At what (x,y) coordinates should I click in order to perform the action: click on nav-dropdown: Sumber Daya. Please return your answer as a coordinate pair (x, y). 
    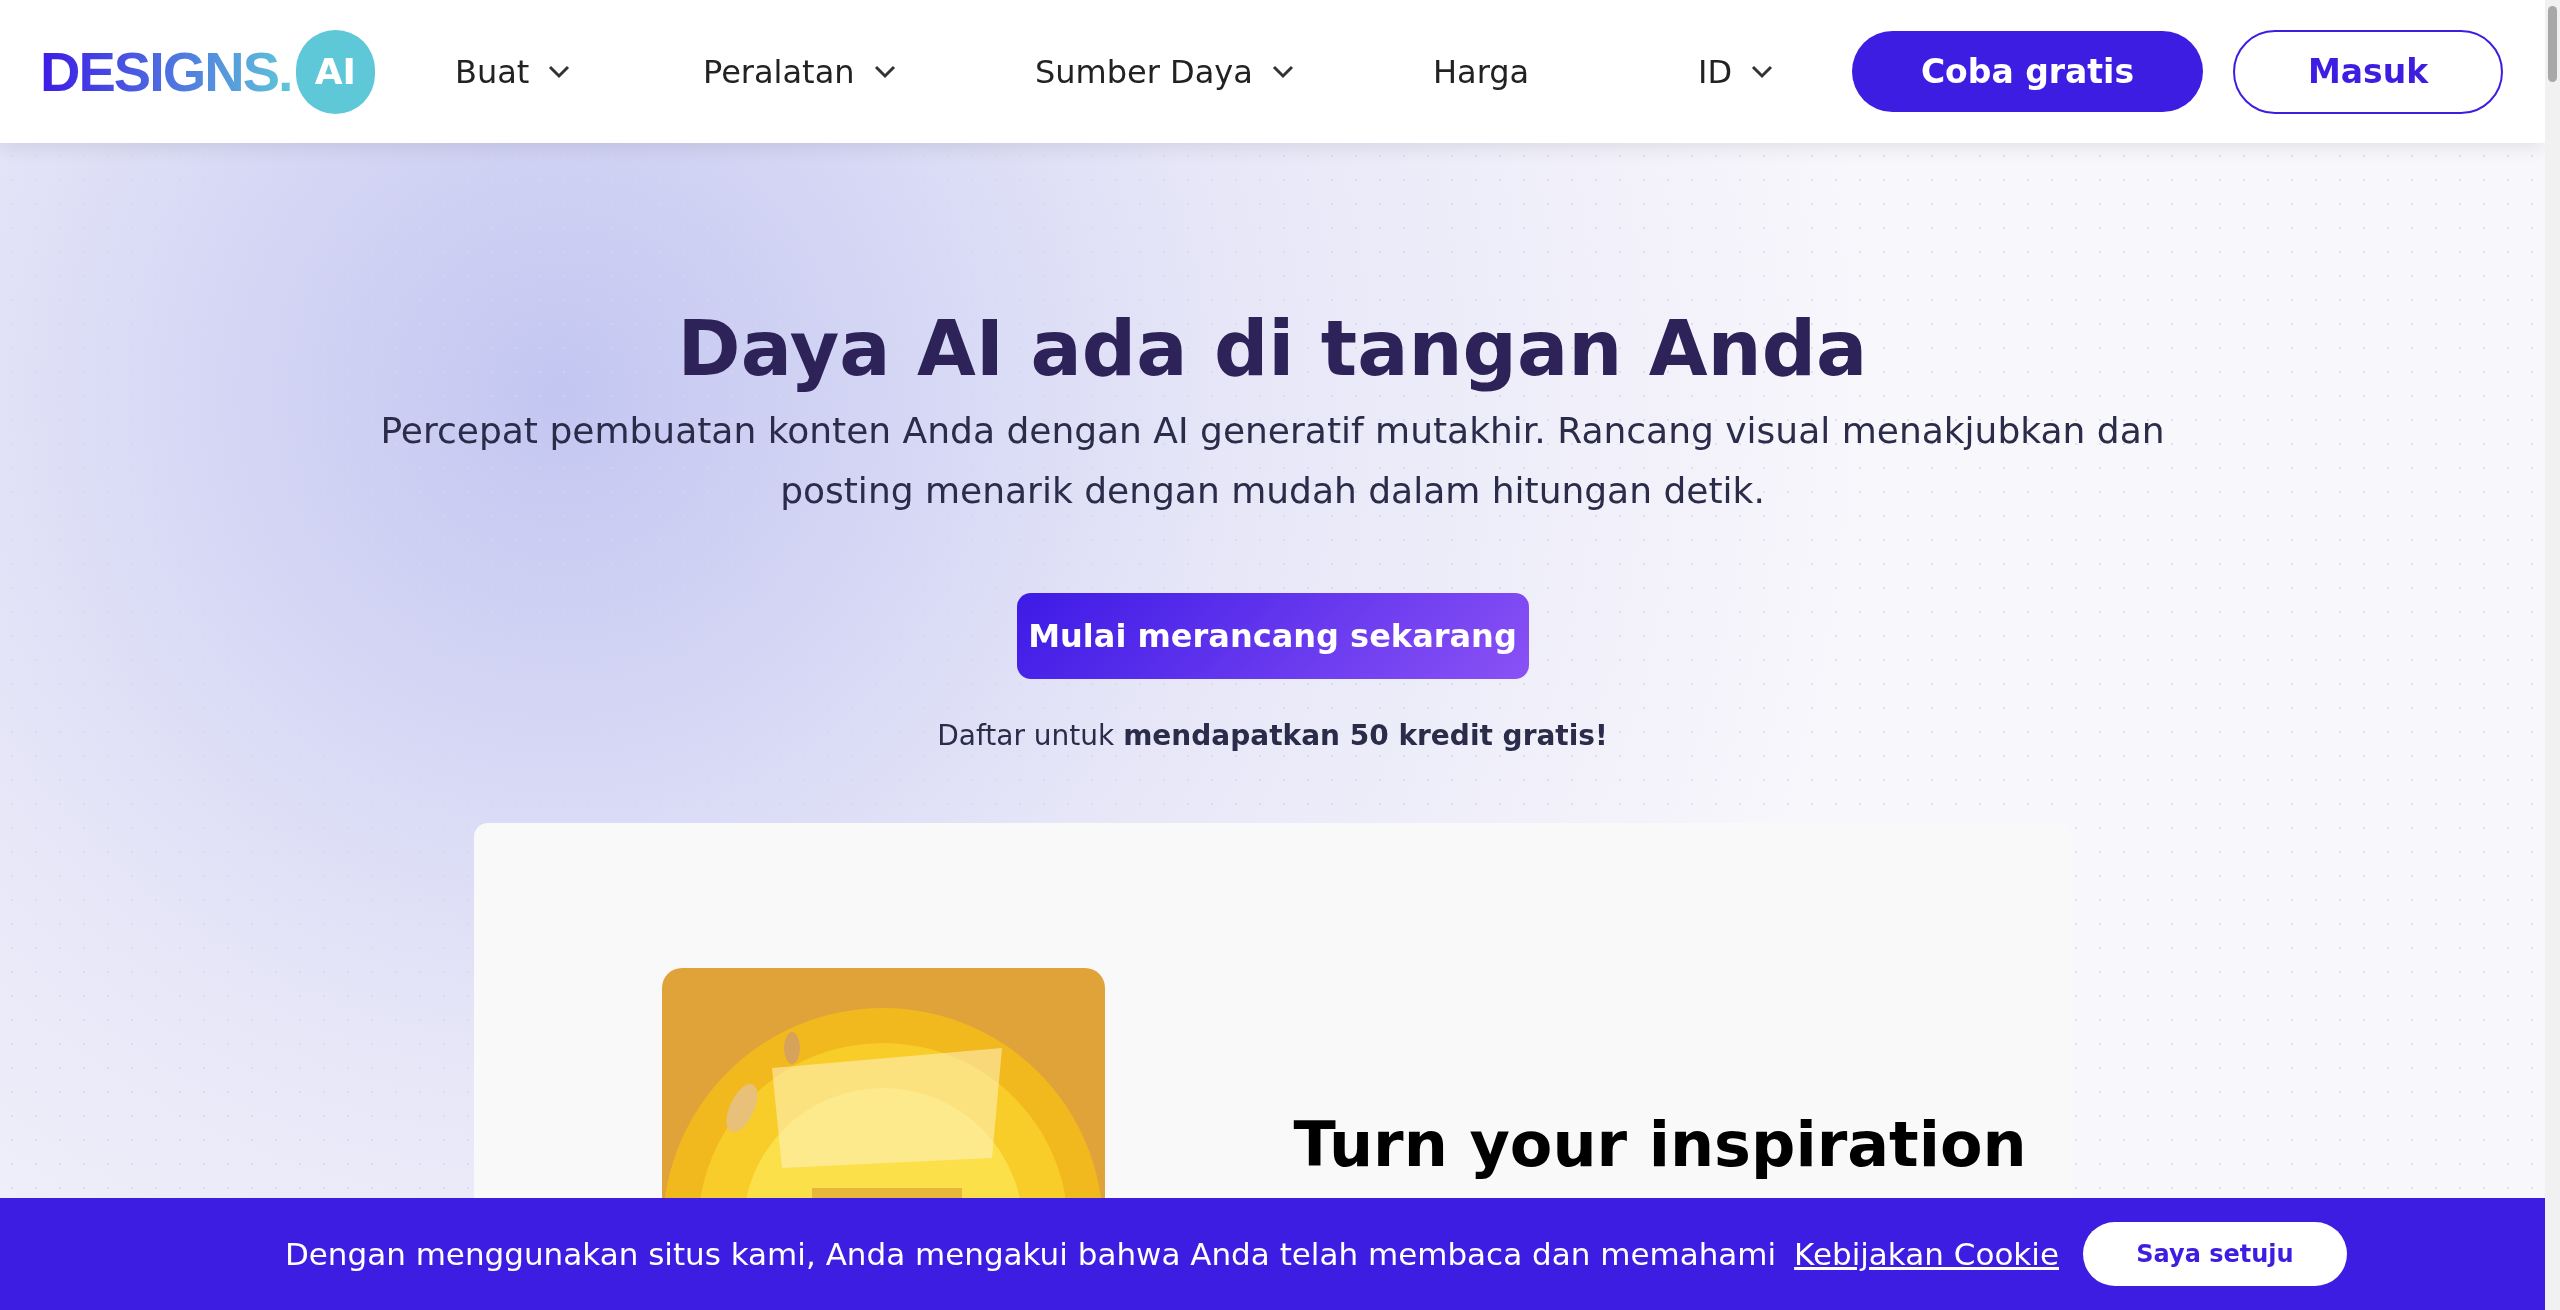
    Looking at the image, I should click on (1165, 71).